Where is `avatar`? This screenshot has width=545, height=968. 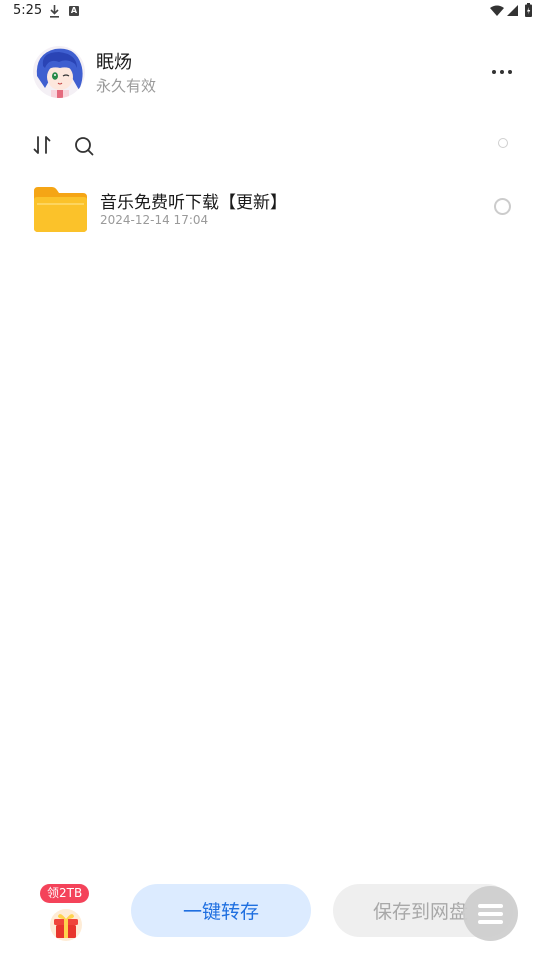
avatar is located at coordinates (59, 72).